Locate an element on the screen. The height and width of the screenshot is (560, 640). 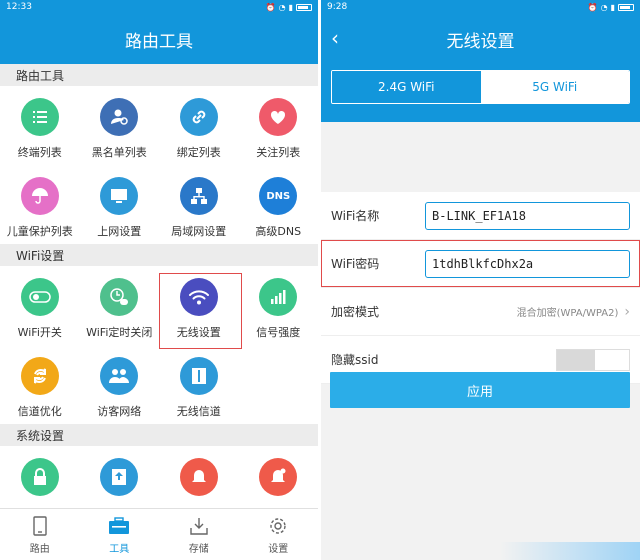
band-tabs: 2.4G WiFi 5G WiFi is located at coordinates (480, 87).